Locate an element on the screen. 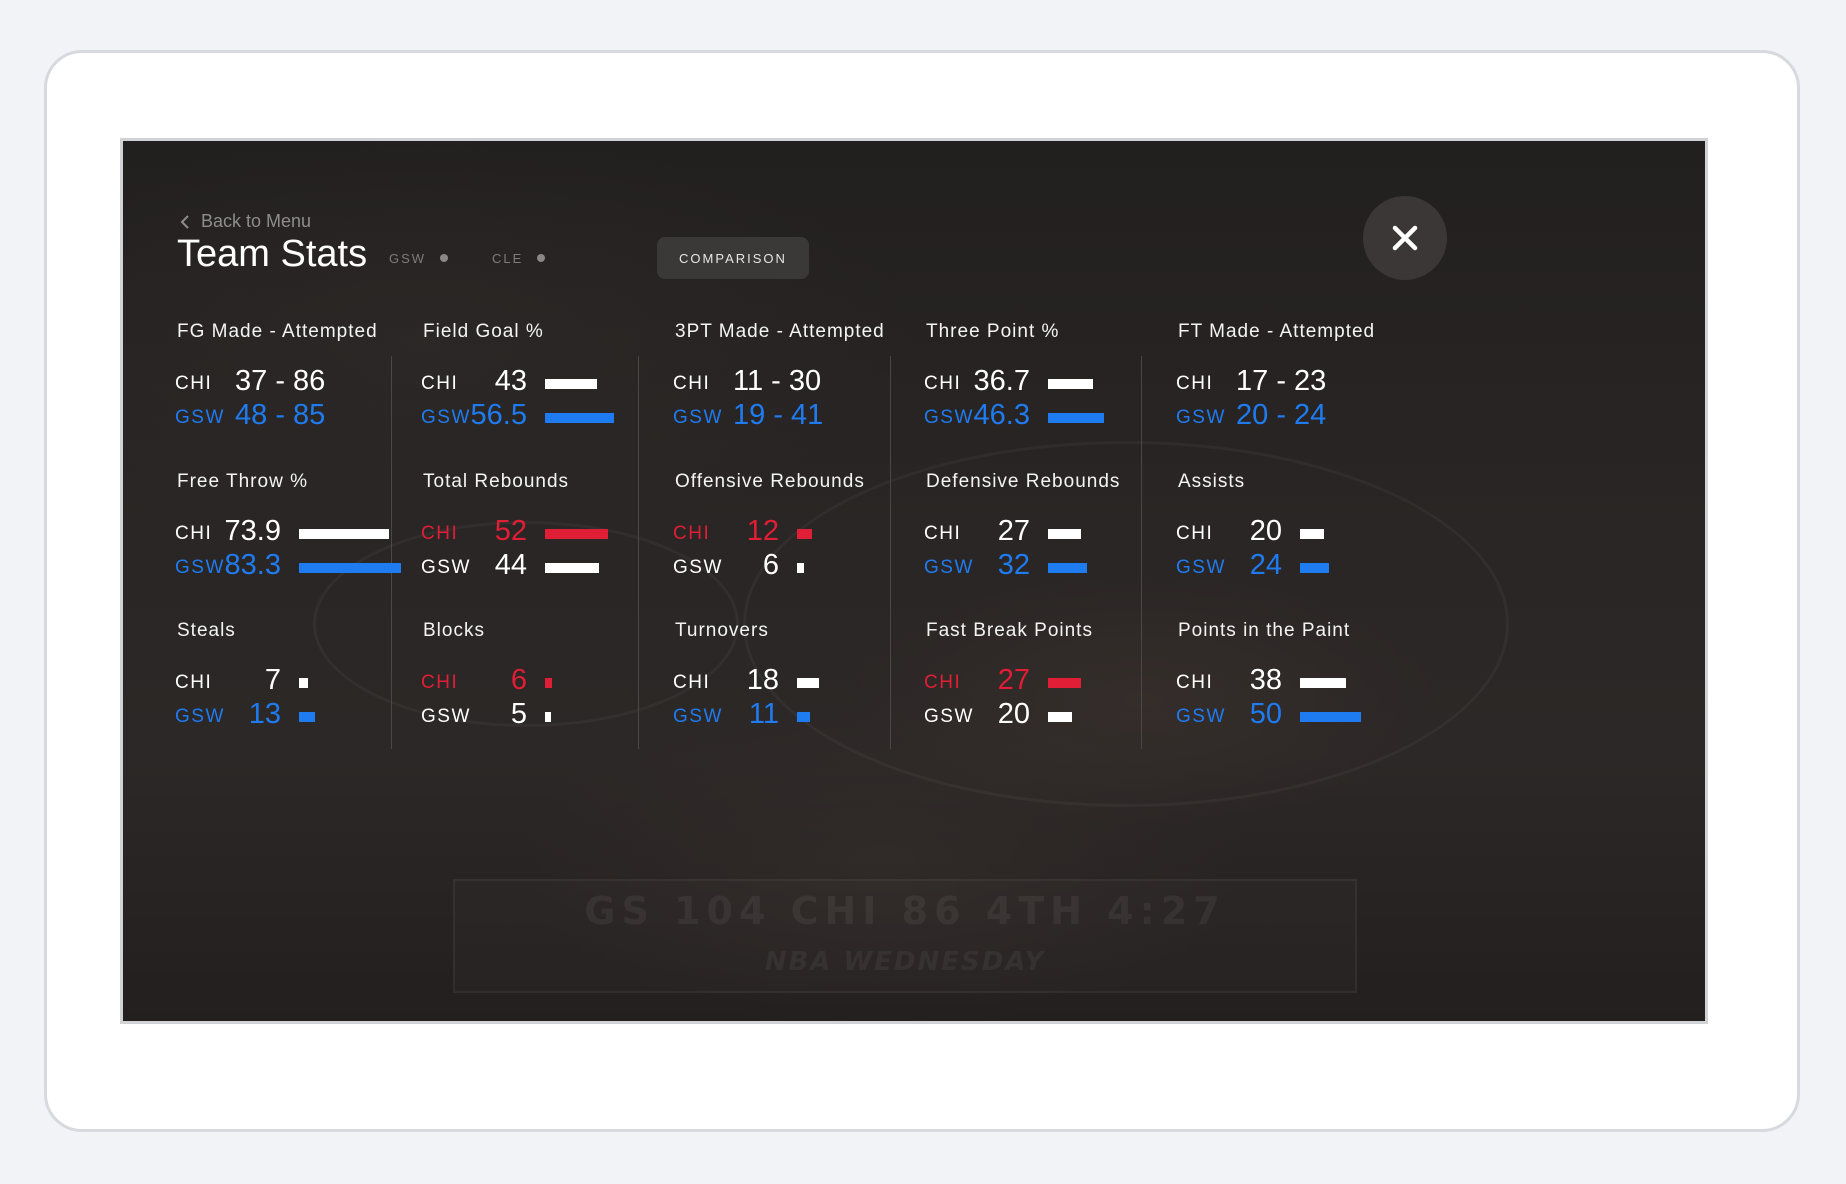 This screenshot has width=1846, height=1184. stat-ft-made-attempted: FT Made - Attempted CHI 17 - 23 GSW 20 - 24 is located at coordinates (1307, 391).